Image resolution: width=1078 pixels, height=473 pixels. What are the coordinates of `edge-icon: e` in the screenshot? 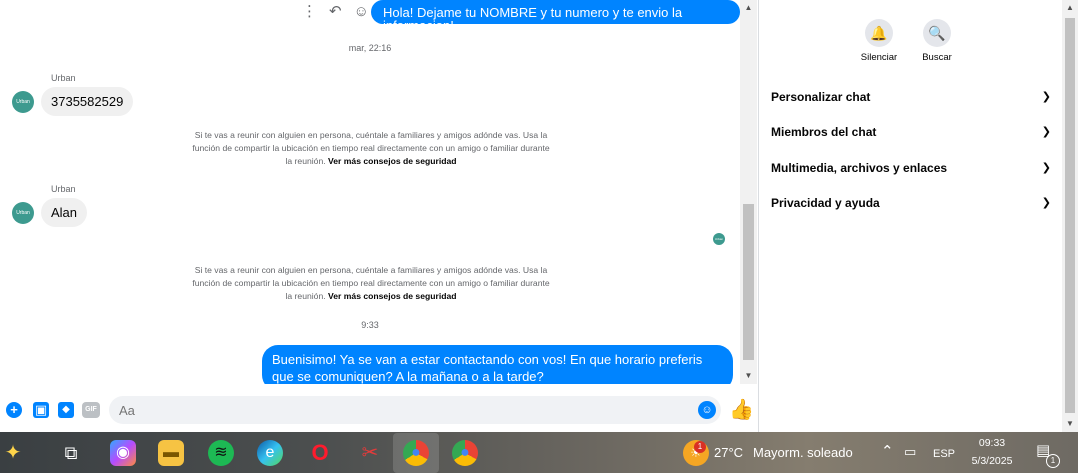 It's located at (270, 453).